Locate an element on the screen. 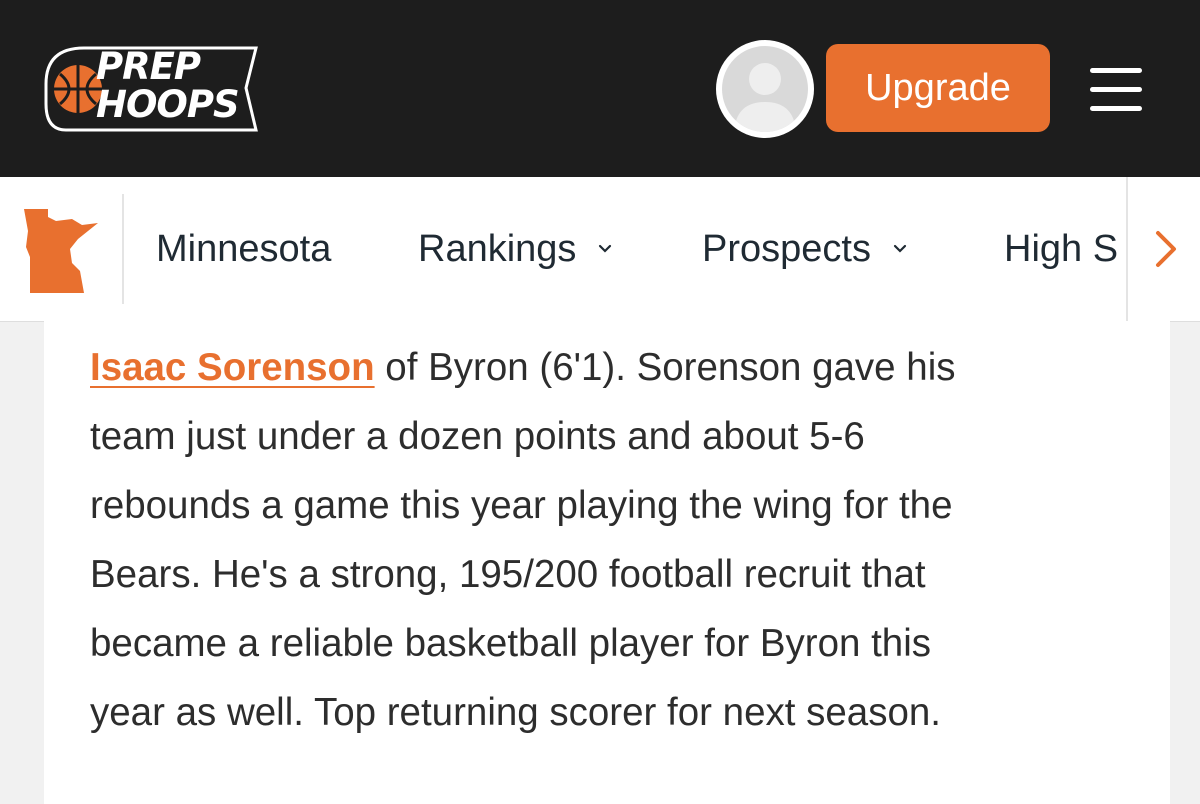  nav-item-label: Minnesota is located at coordinates (244, 248).